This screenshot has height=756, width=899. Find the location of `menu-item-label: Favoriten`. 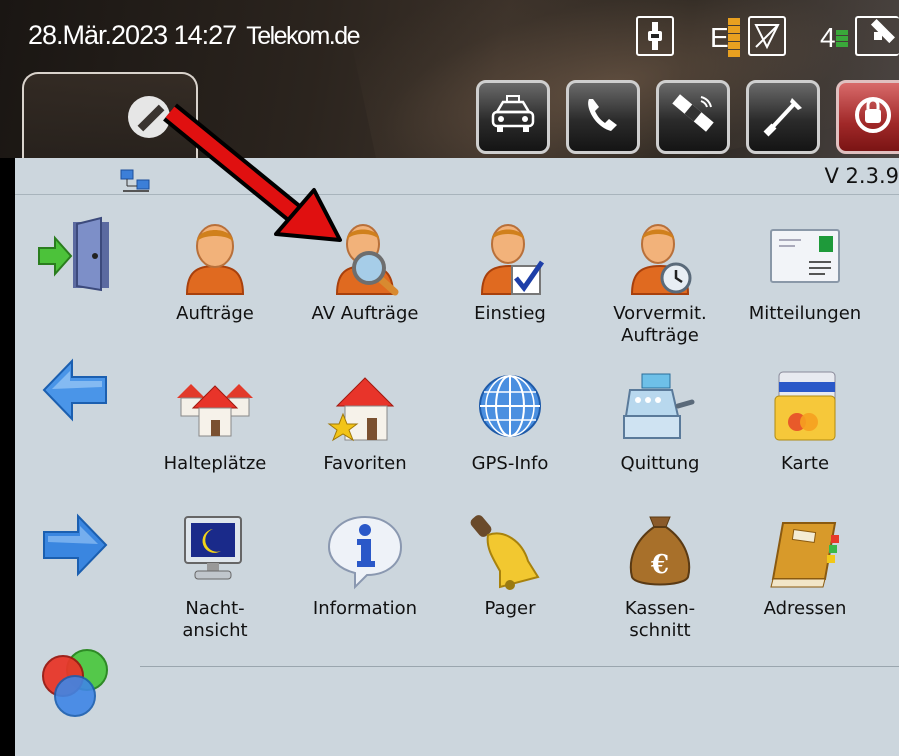

menu-item-label: Favoriten is located at coordinates (365, 463).